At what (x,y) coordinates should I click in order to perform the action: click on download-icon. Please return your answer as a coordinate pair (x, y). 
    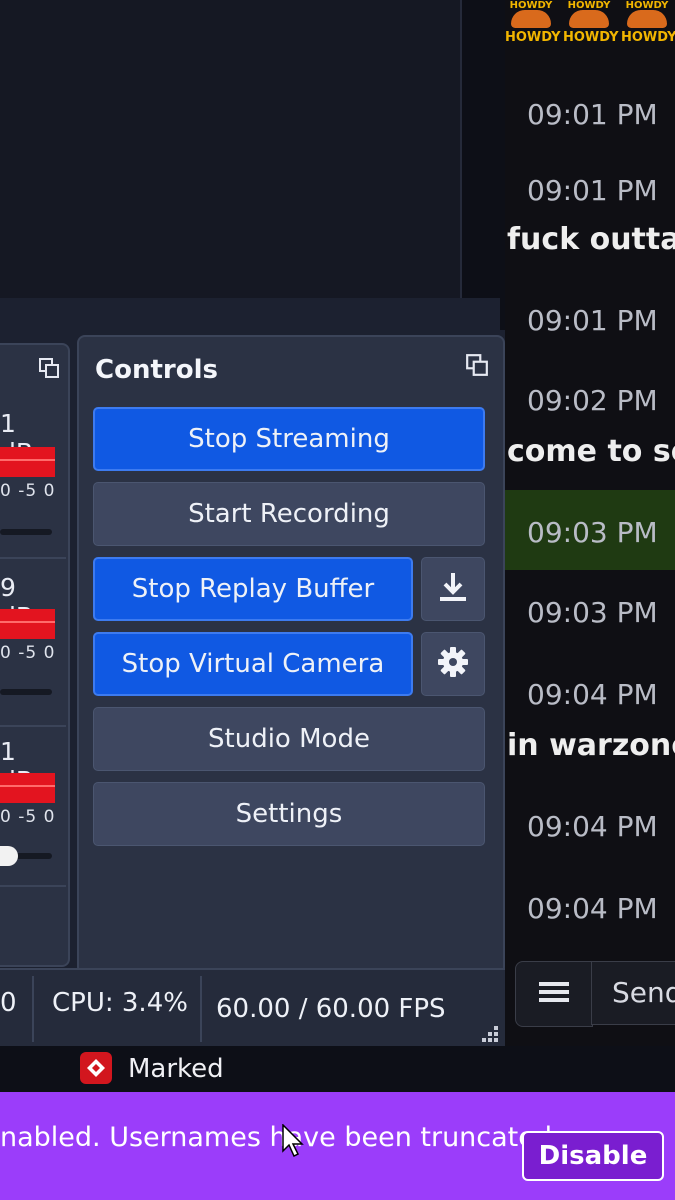
    Looking at the image, I should click on (453, 589).